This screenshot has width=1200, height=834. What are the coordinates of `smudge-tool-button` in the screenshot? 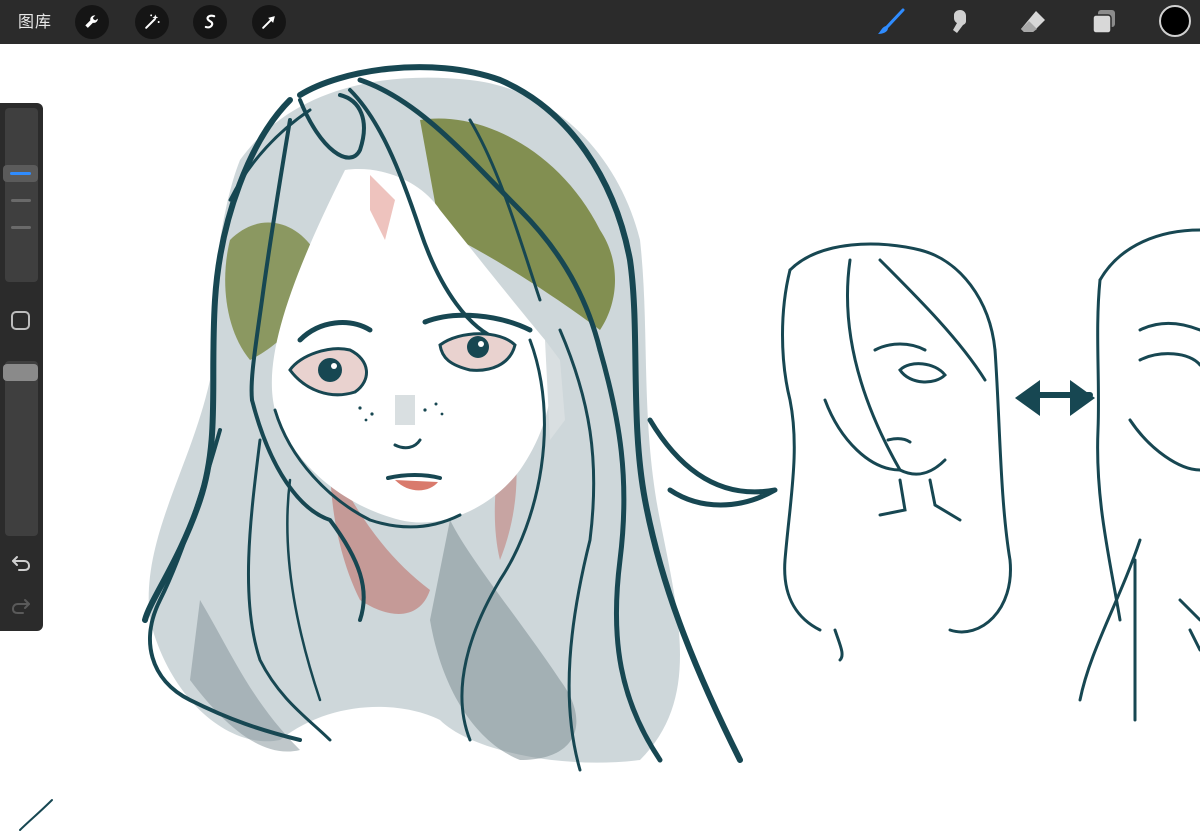 It's located at (961, 22).